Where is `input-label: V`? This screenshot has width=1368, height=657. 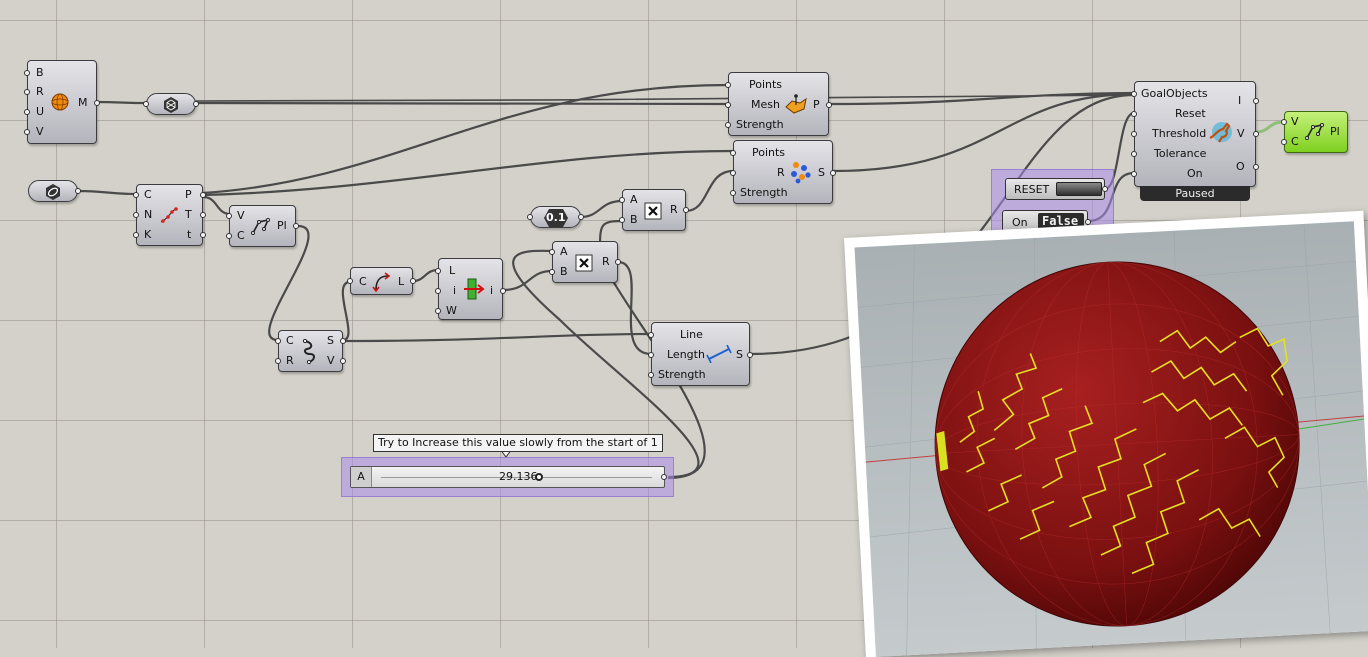
input-label: V is located at coordinates (241, 215).